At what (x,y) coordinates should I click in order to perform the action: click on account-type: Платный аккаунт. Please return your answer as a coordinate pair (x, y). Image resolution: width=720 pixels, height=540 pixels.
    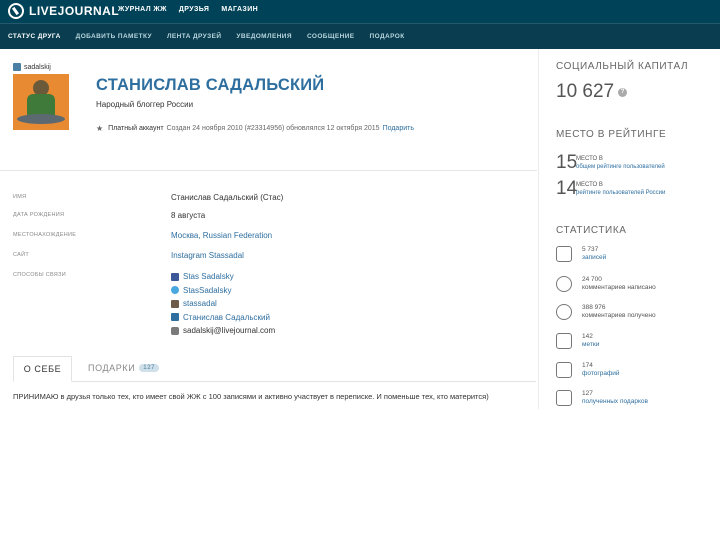
    Looking at the image, I should click on (136, 128).